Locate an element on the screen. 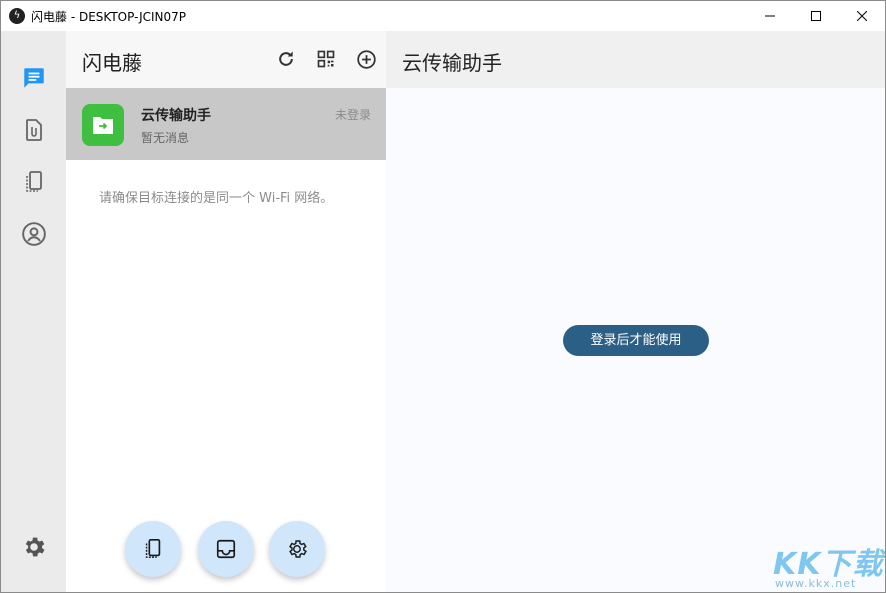 This screenshot has width=886, height=593. close-icon is located at coordinates (862, 16).